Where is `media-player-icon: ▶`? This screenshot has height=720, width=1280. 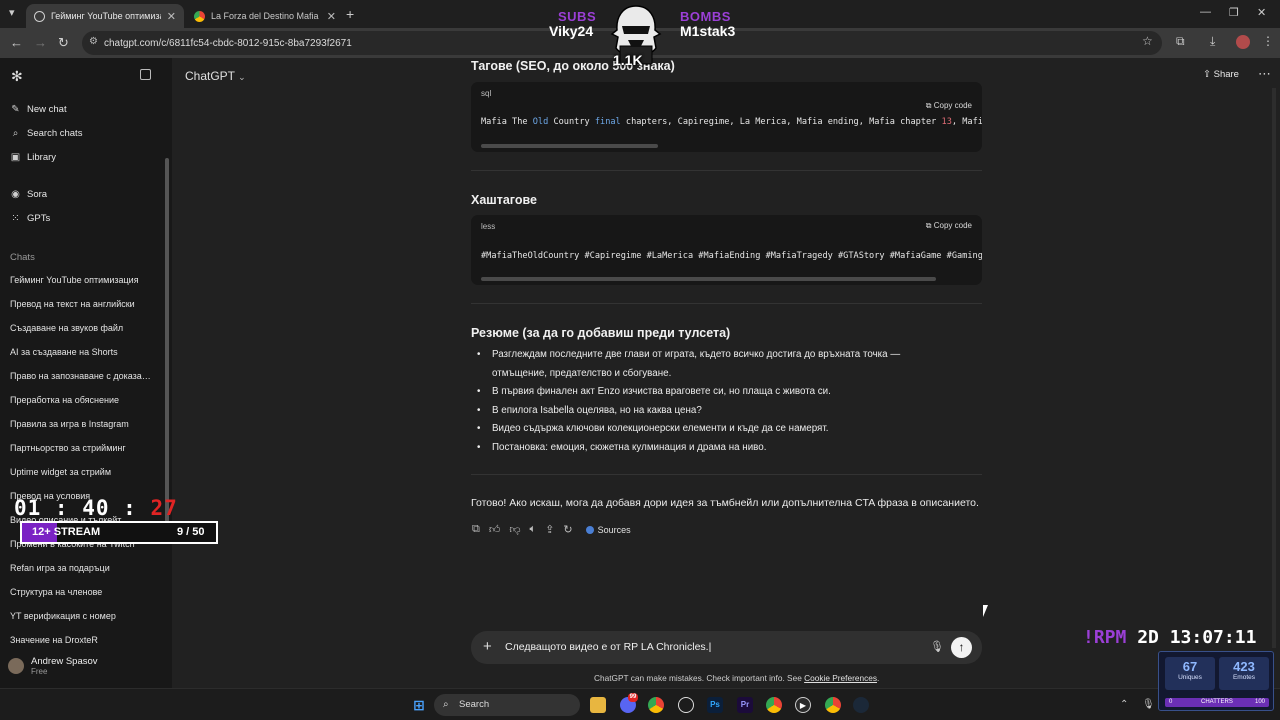
media-player-icon: ▶ is located at coordinates (803, 705).